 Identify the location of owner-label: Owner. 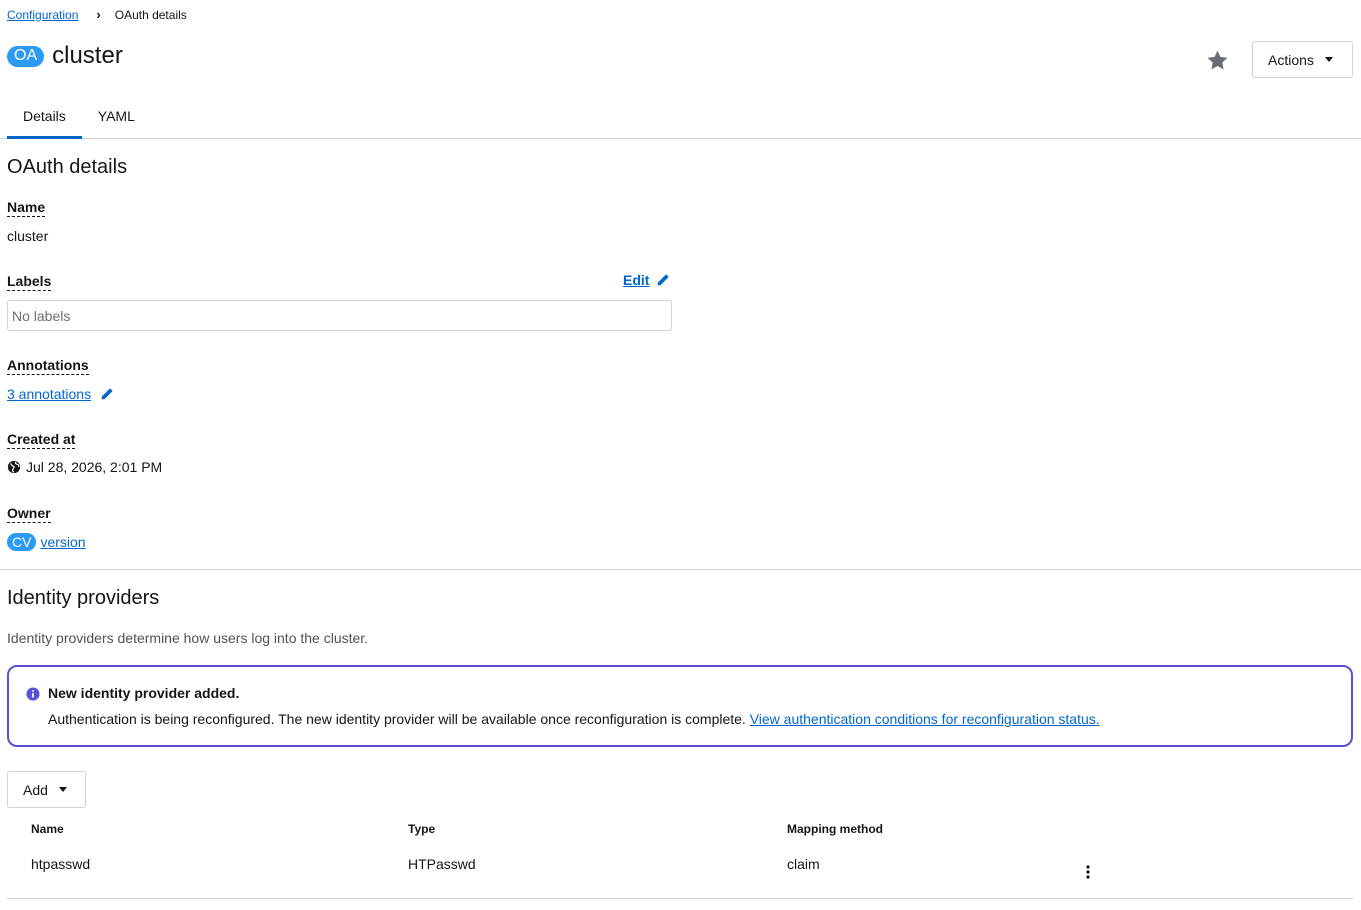
(29, 514).